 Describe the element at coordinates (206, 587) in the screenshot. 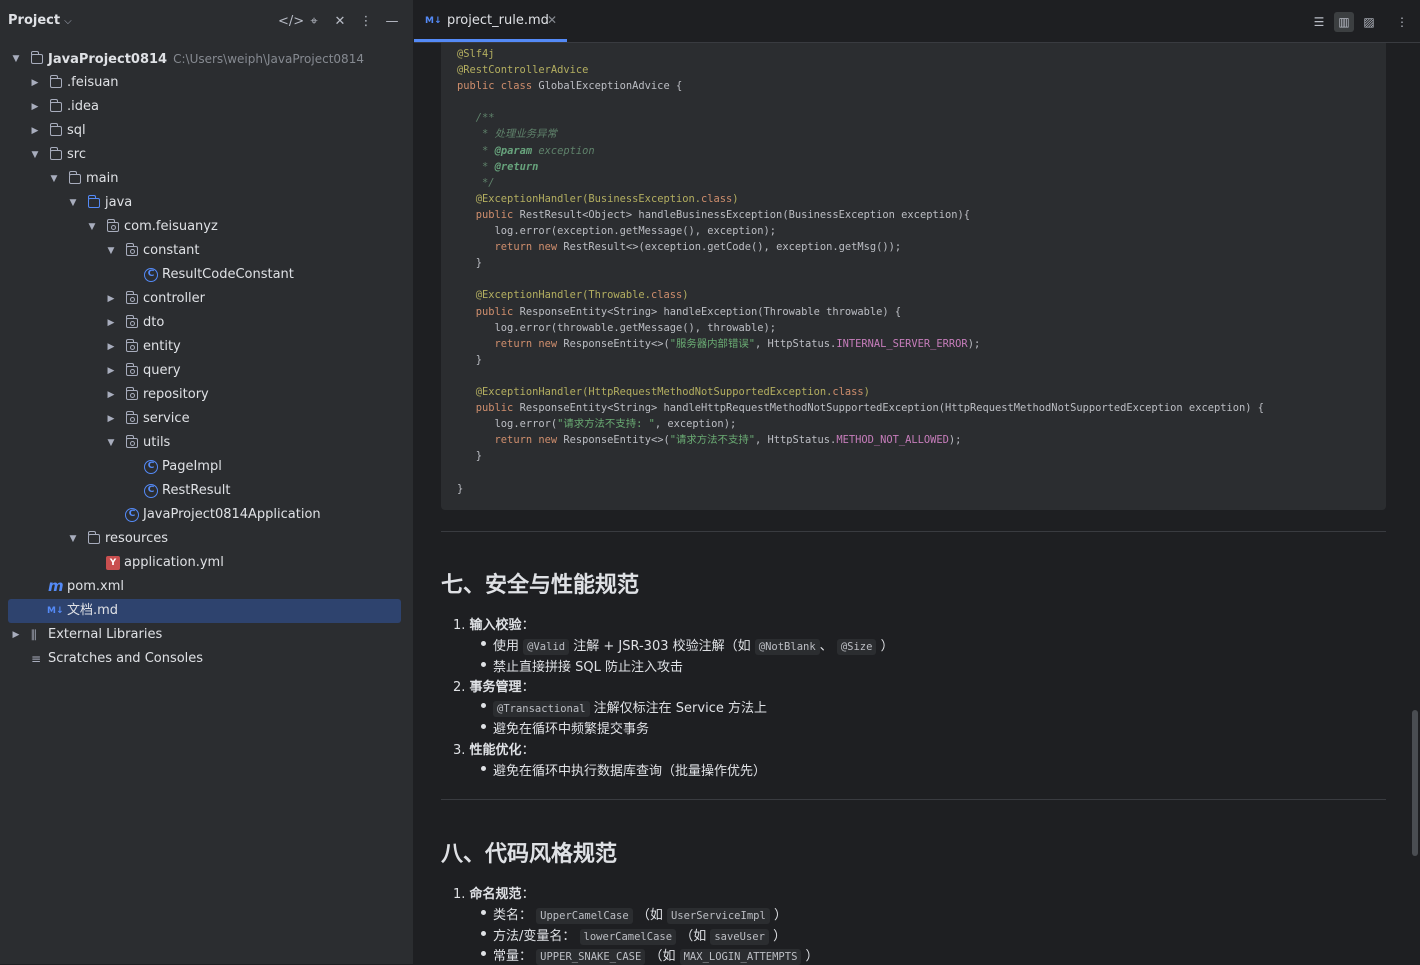

I see `tree-item-pom-xml: m pom.xml` at that location.